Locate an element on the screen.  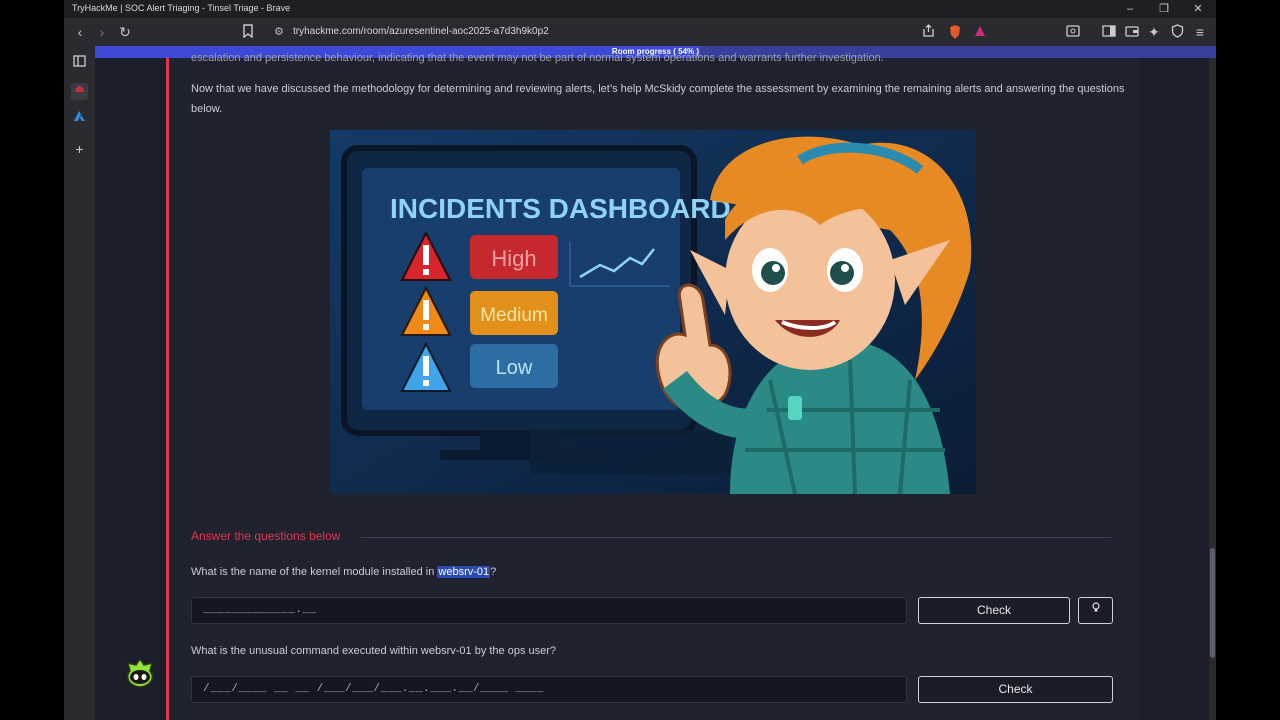
dashboard-heading: INCIDENTS DASHBOARD is located at coordinates (560, 208).